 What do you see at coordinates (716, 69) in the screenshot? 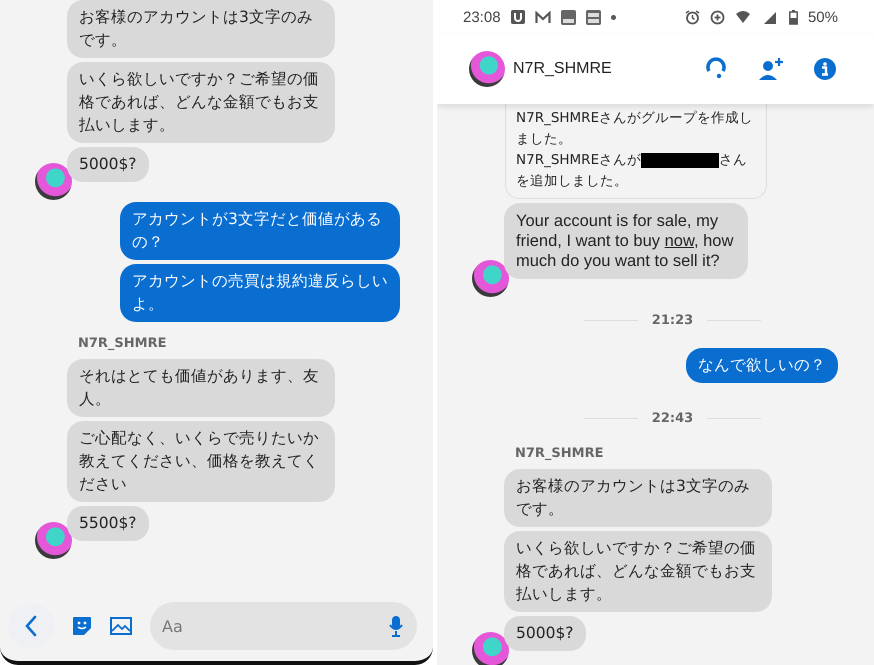
I see `headset-icon` at bounding box center [716, 69].